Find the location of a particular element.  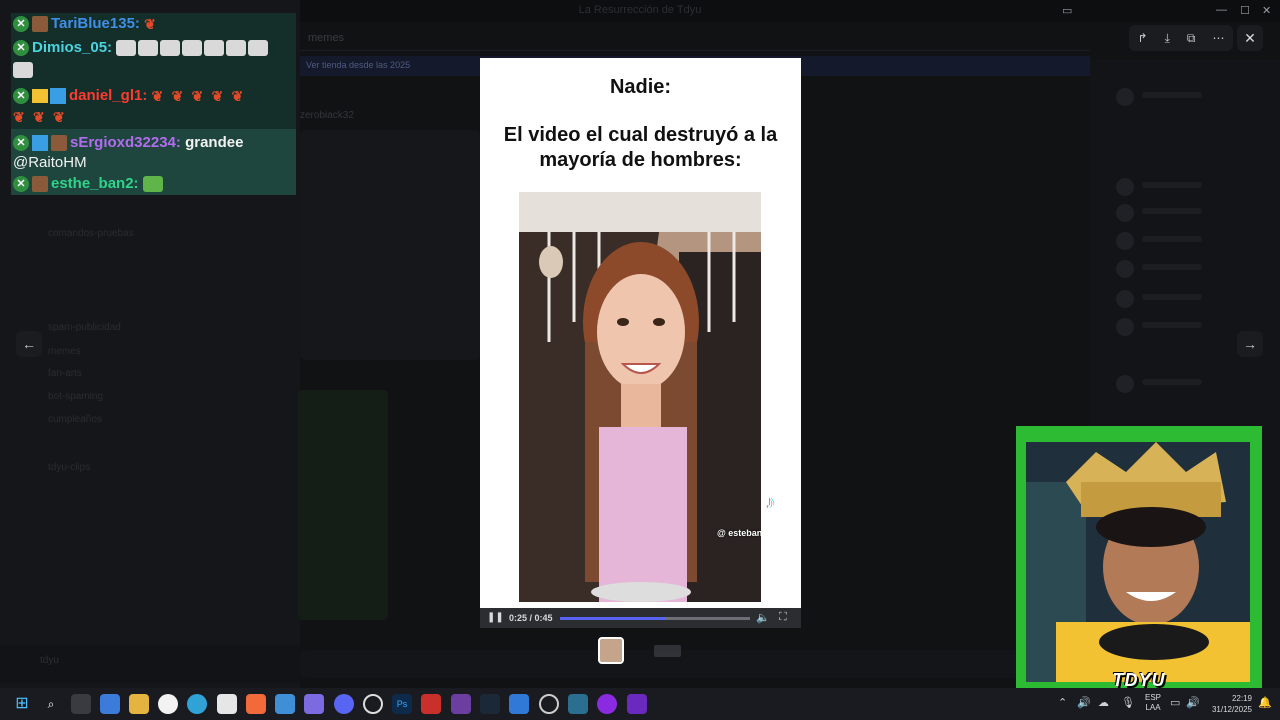

close-viewer-button: ✕ is located at coordinates (1250, 38).